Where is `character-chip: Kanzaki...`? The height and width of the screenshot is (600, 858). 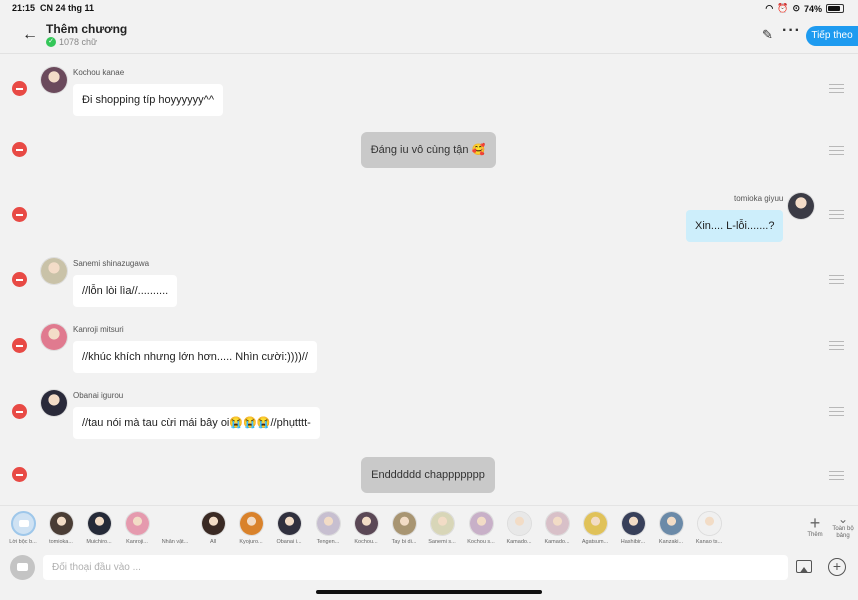
character-chip: Kanzaki... is located at coordinates (671, 528).